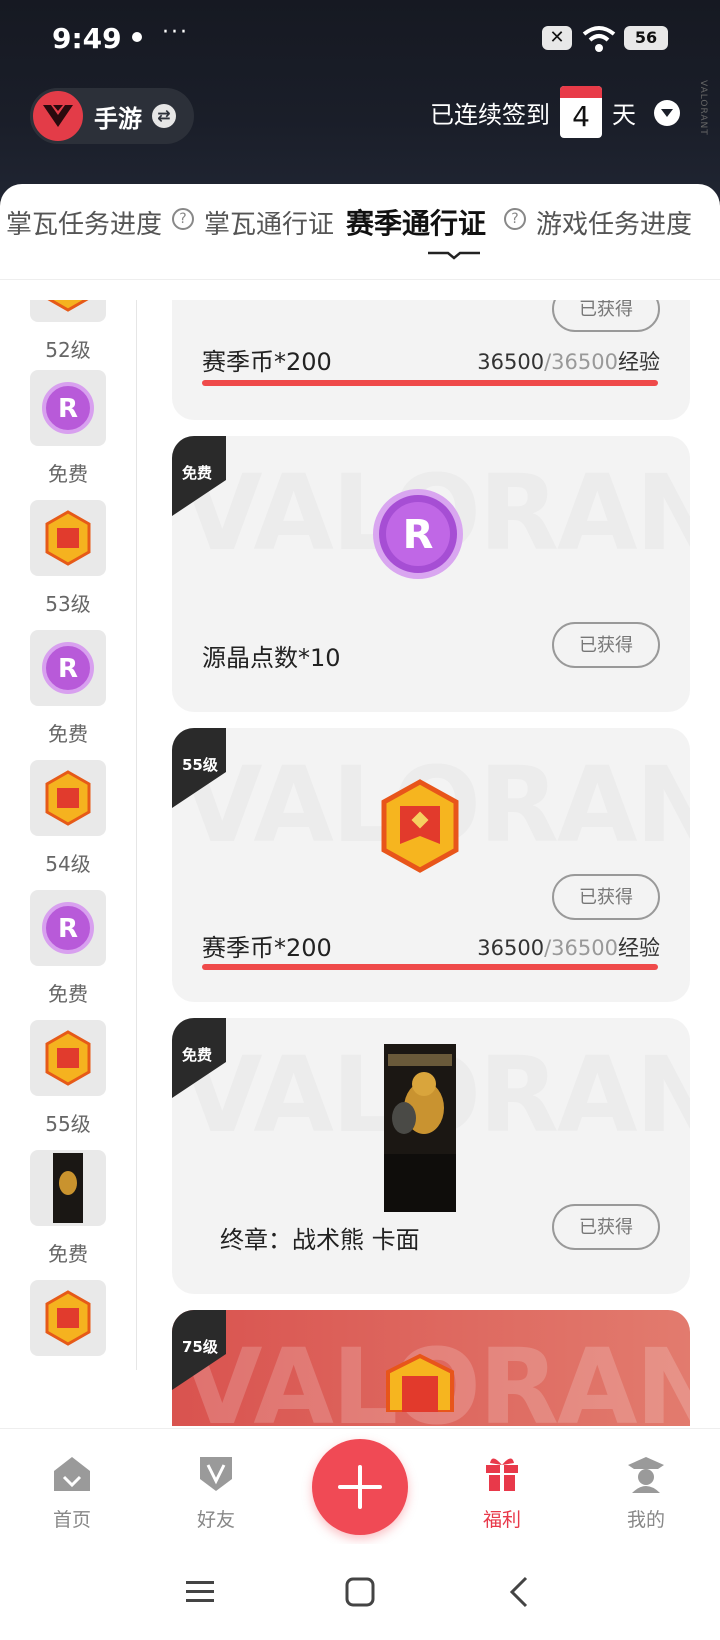  I want to click on list-item: 免费, so click(68, 1208).